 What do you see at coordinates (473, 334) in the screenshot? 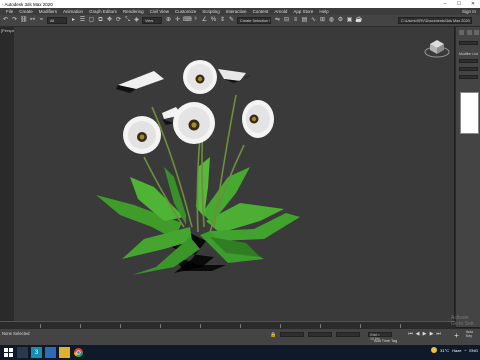
I see `auto-key-button: Auto Key` at bounding box center [473, 334].